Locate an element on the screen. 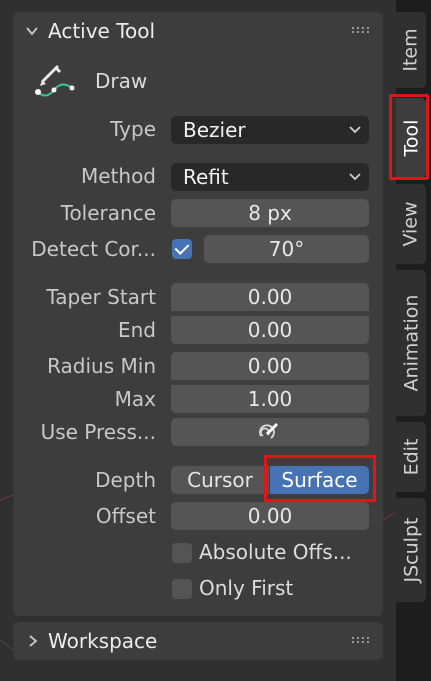  method-dropdown: Refit is located at coordinates (270, 177).